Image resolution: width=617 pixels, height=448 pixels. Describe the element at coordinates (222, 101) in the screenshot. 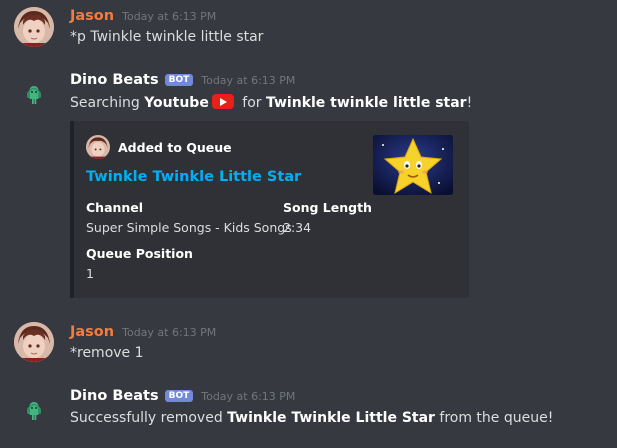

I see `youtube-icon` at that location.